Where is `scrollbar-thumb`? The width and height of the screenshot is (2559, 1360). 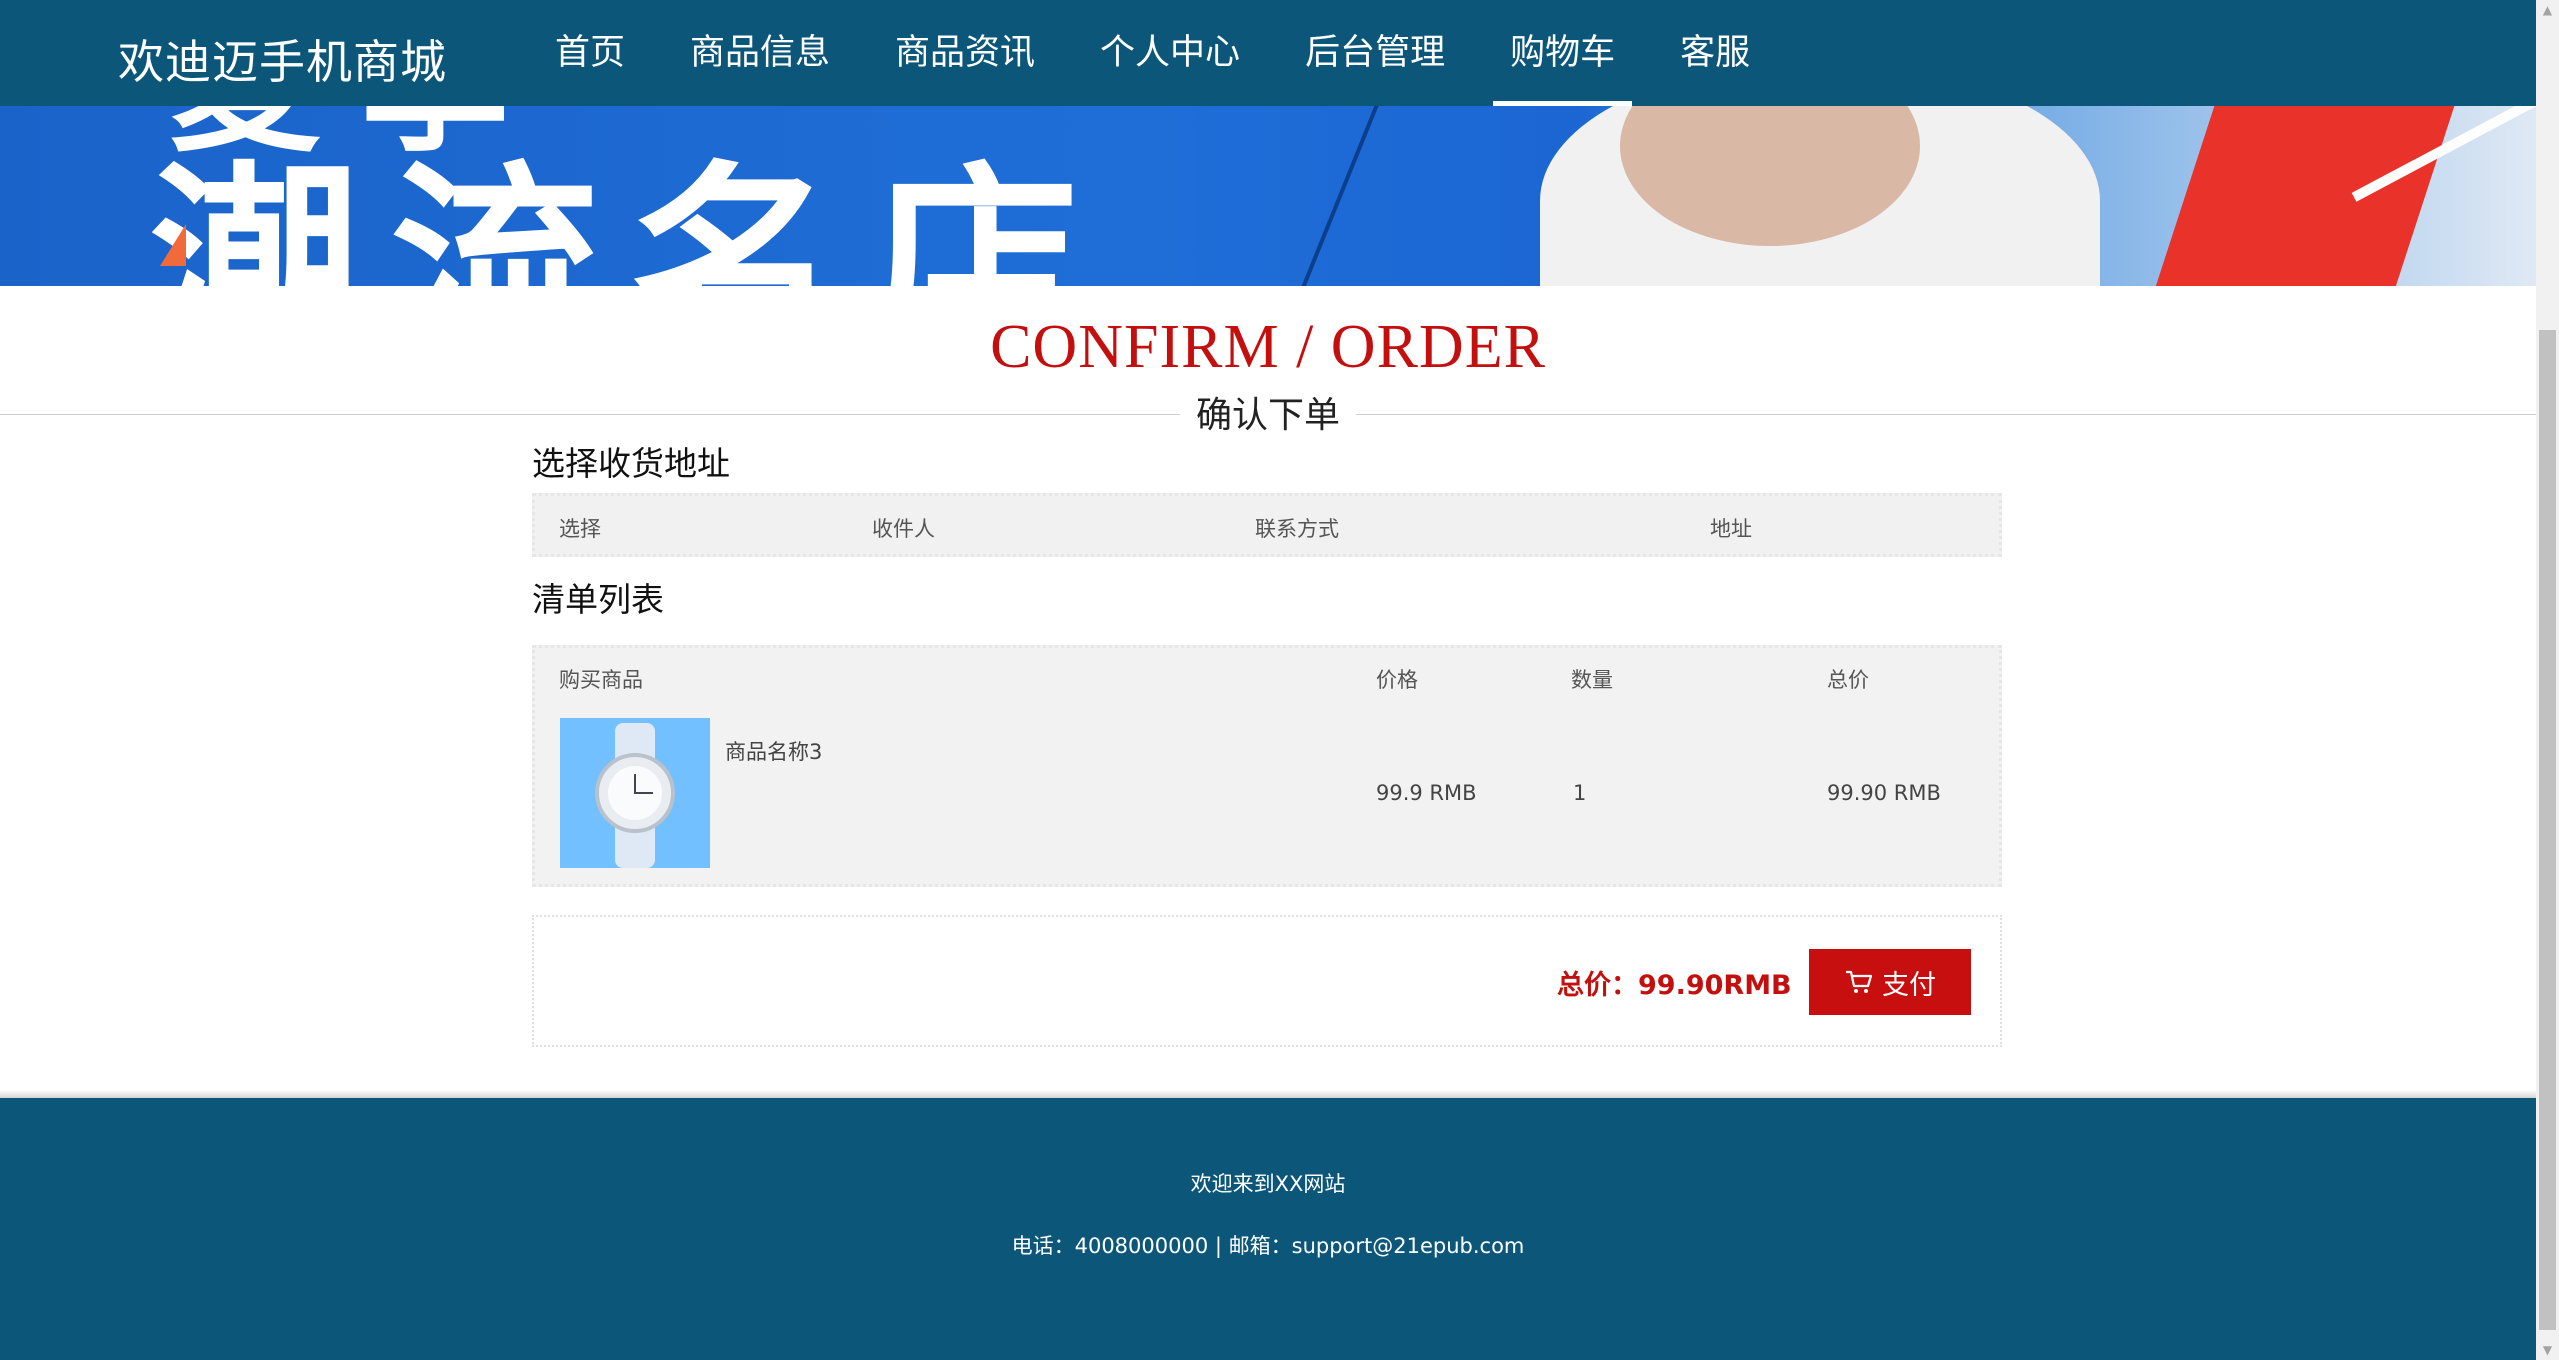
scrollbar-thumb is located at coordinates (2547, 830).